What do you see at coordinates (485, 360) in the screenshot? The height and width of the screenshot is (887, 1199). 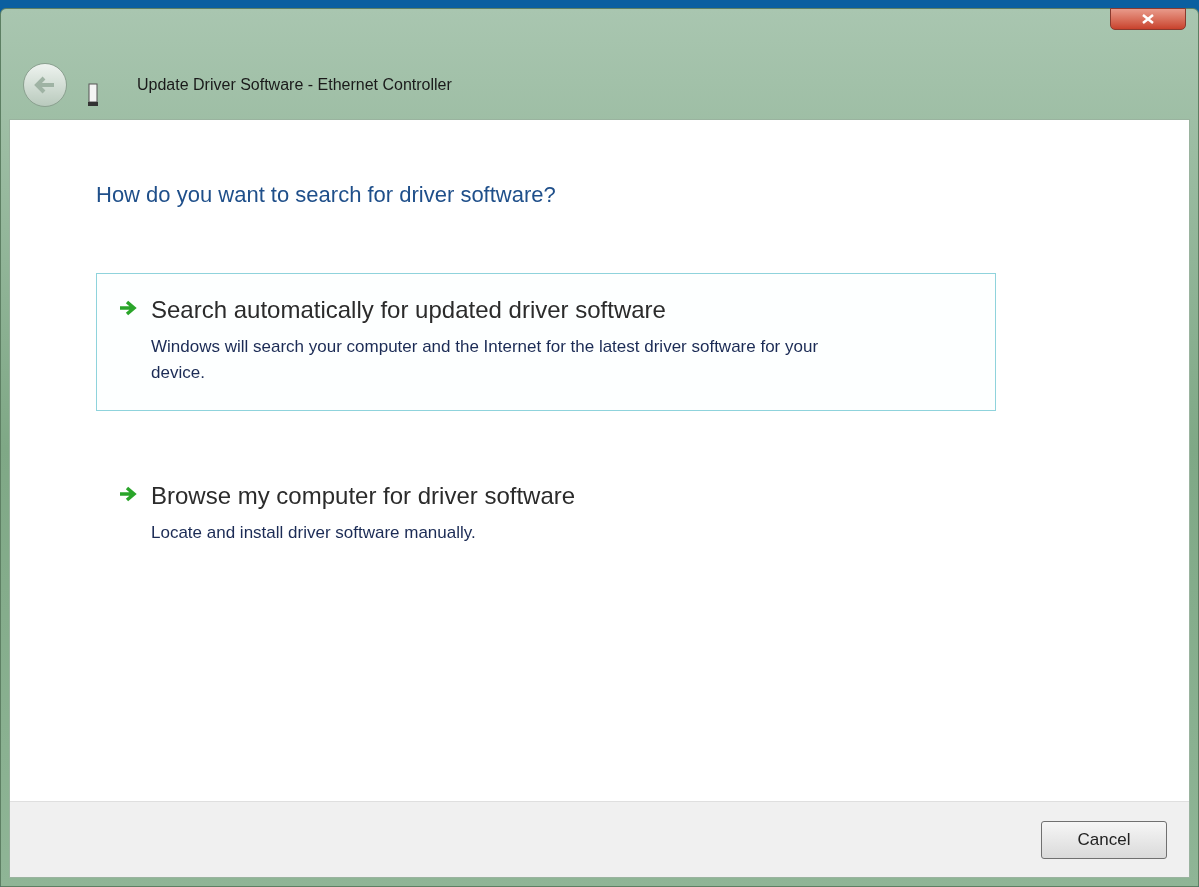 I see `option-description: Windows will search your computer and the Internet for the latest driver software for your device.` at bounding box center [485, 360].